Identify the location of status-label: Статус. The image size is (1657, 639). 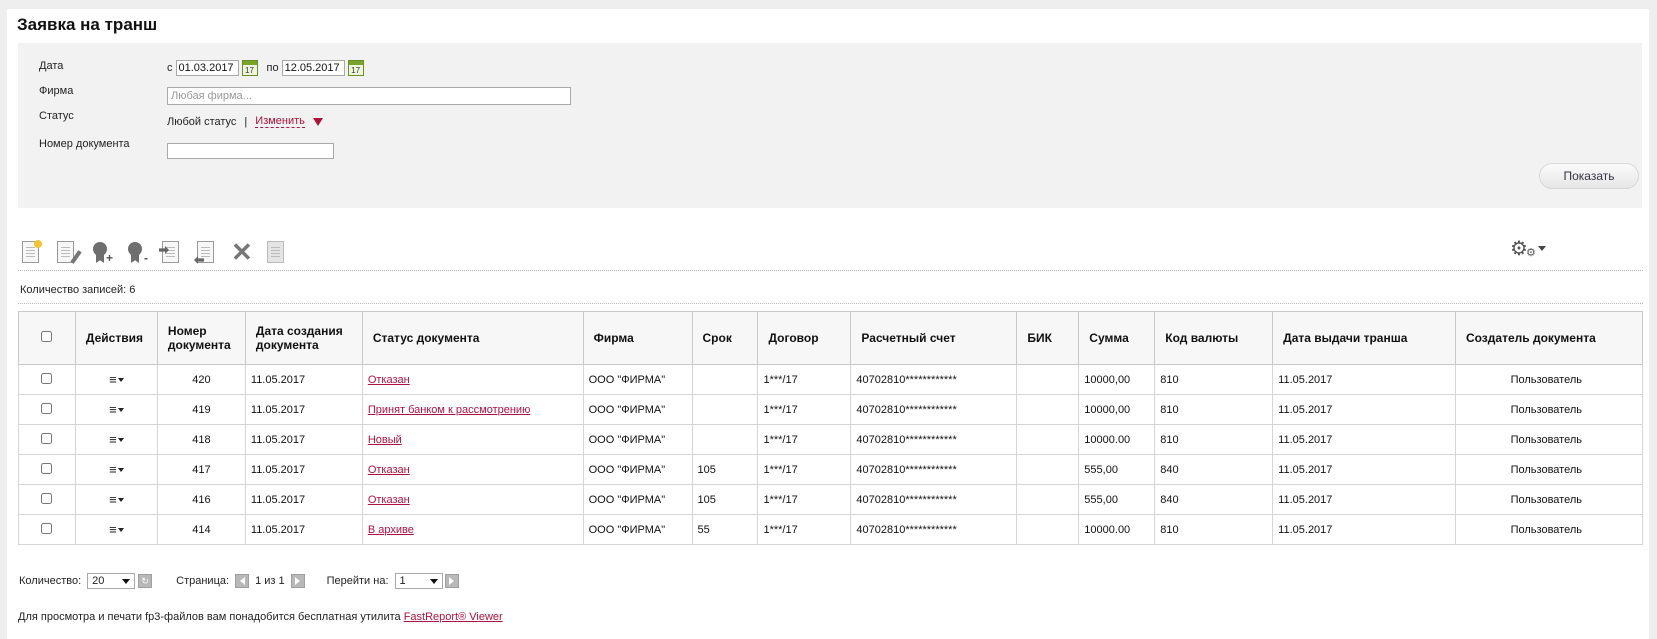
(56, 116).